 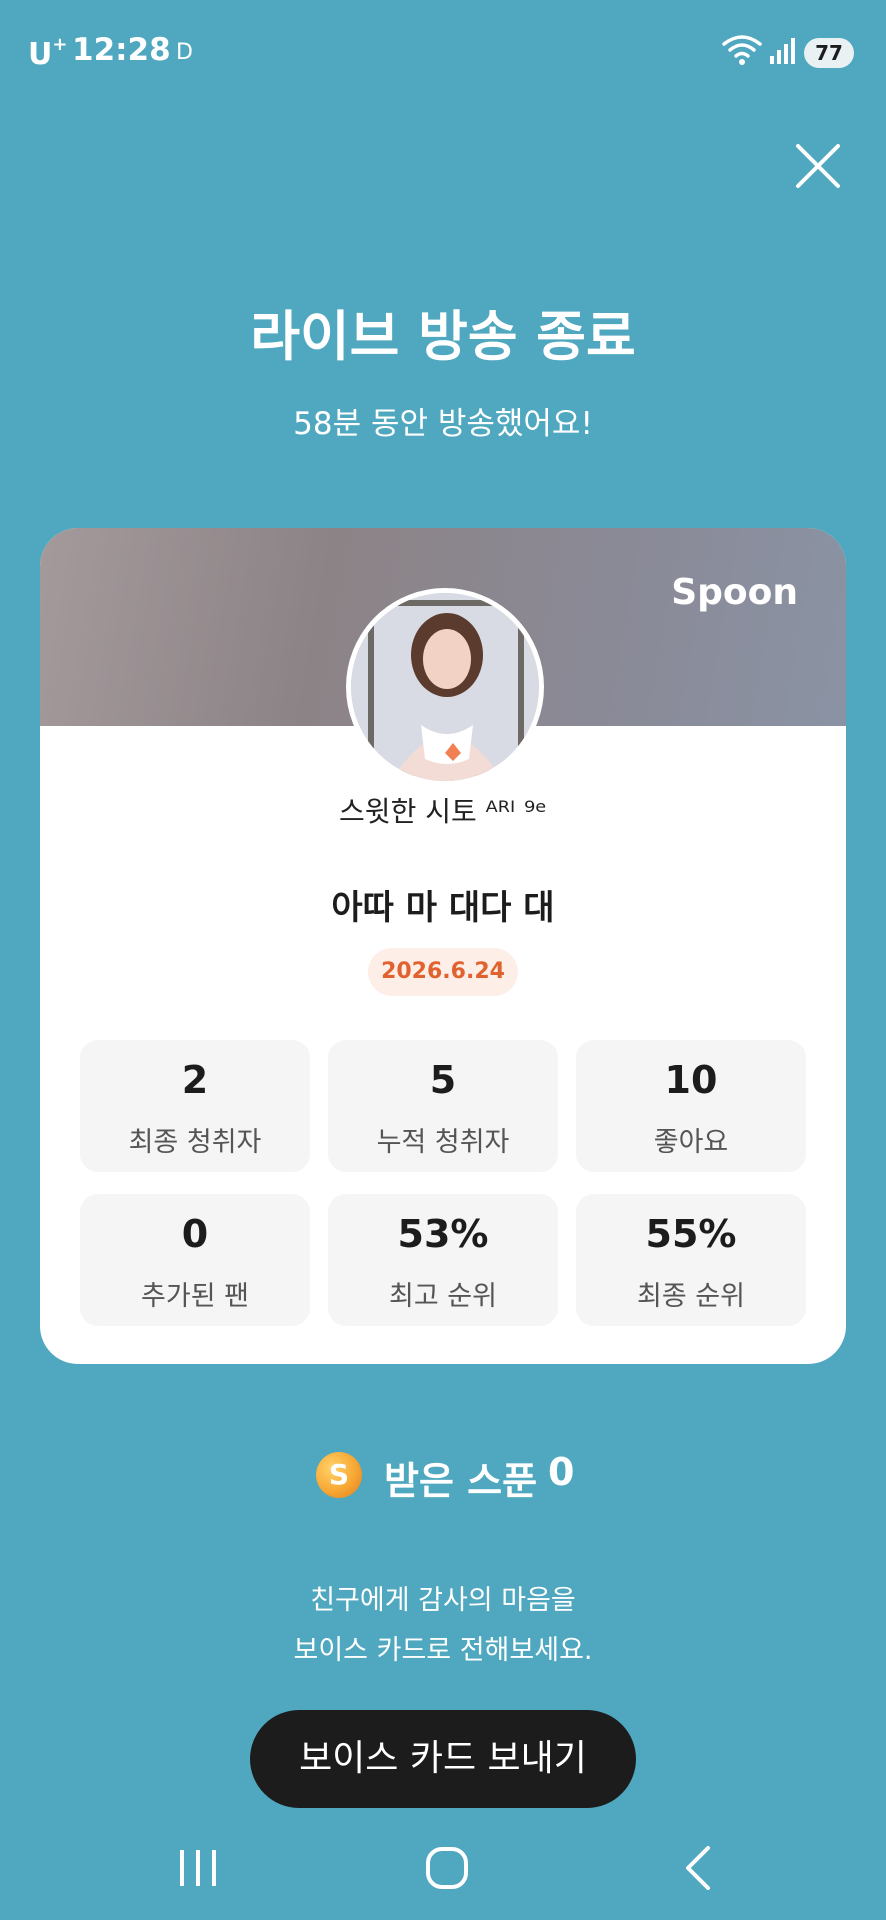 I want to click on recents-icon, so click(x=199, y=1868).